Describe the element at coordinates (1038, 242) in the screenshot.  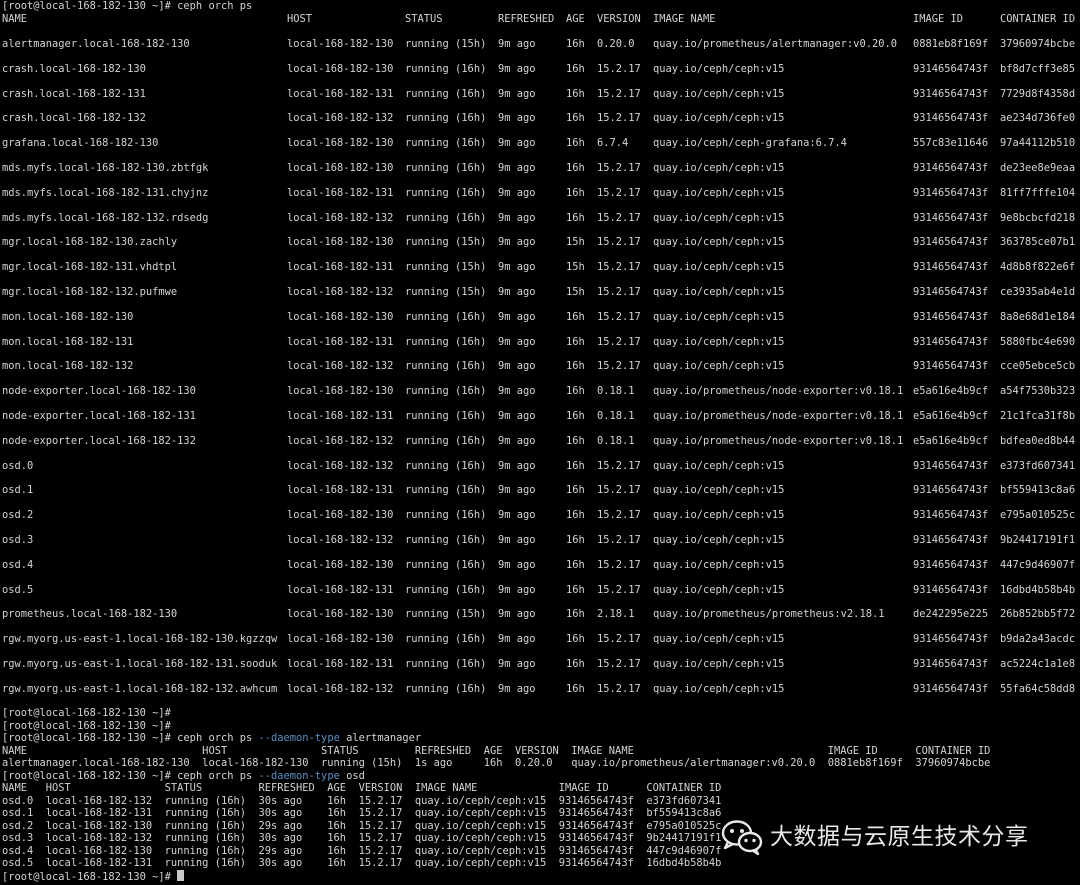
I see `cell-container-id: 363785ce07b1` at that location.